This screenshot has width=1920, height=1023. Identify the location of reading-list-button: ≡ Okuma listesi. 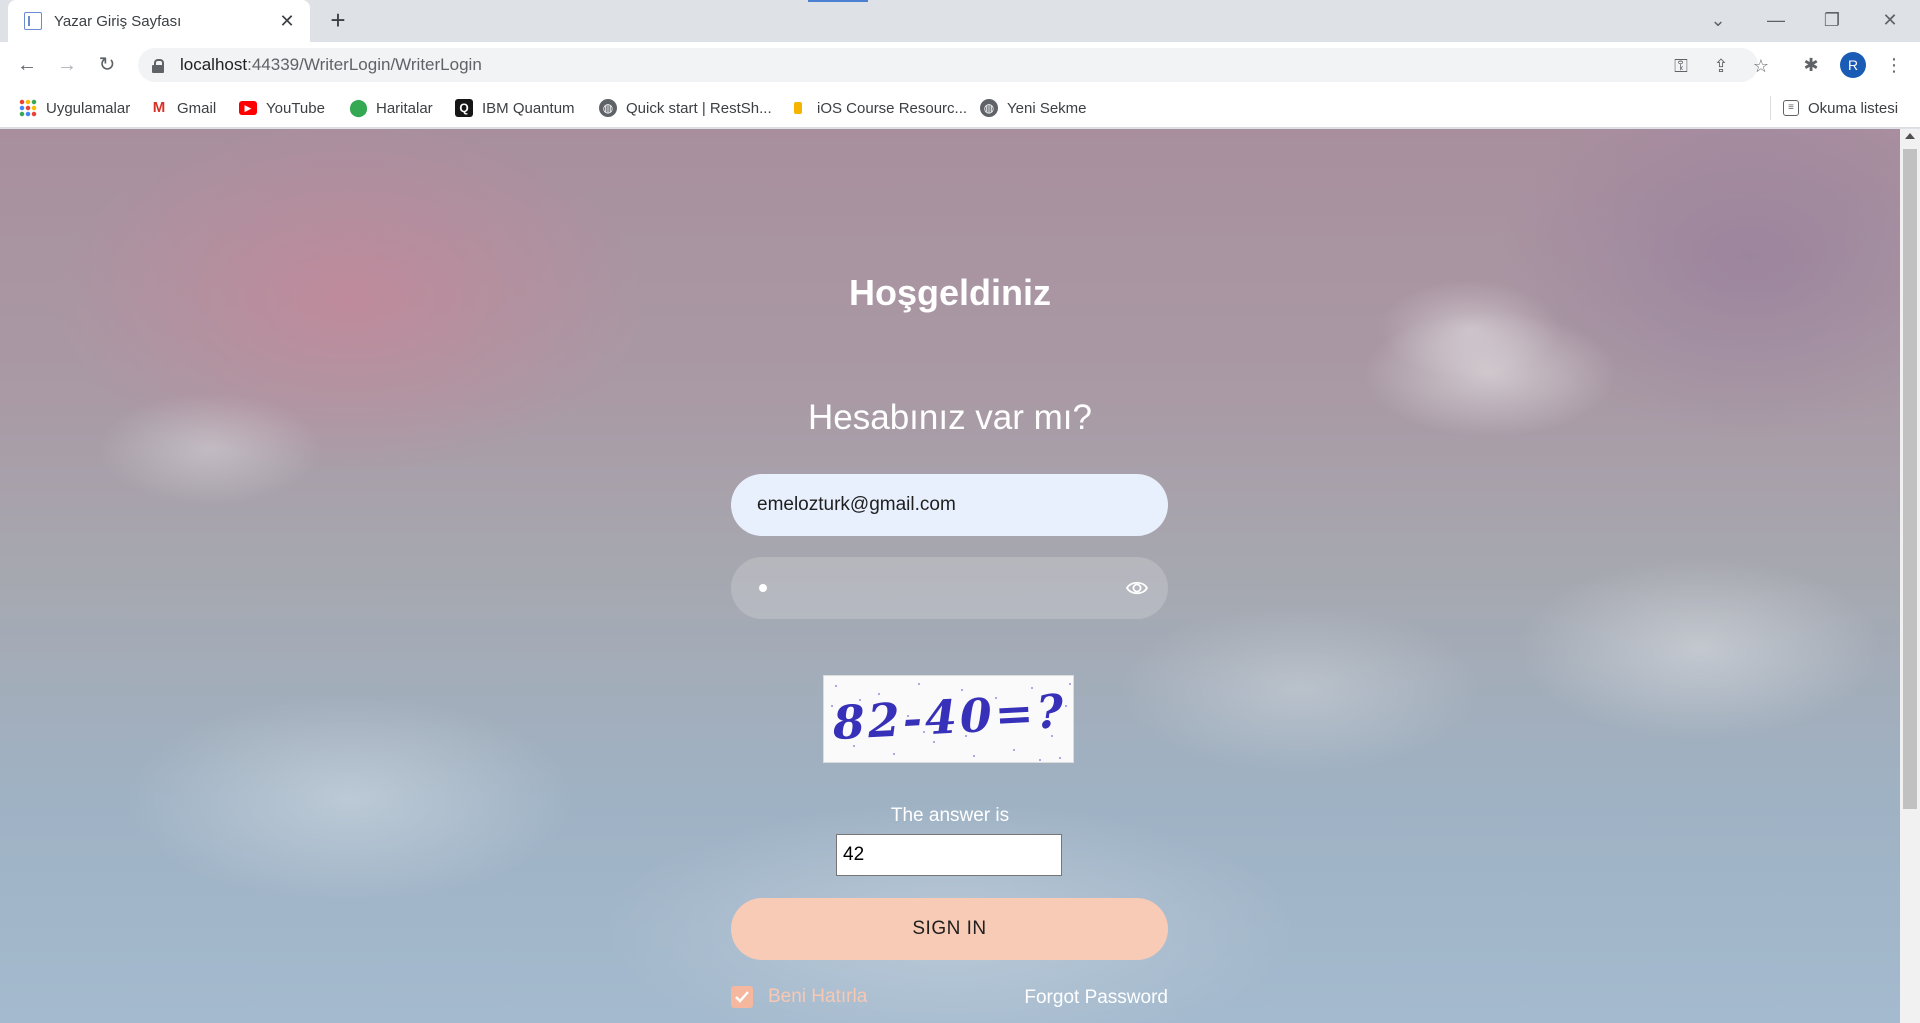
(1840, 108).